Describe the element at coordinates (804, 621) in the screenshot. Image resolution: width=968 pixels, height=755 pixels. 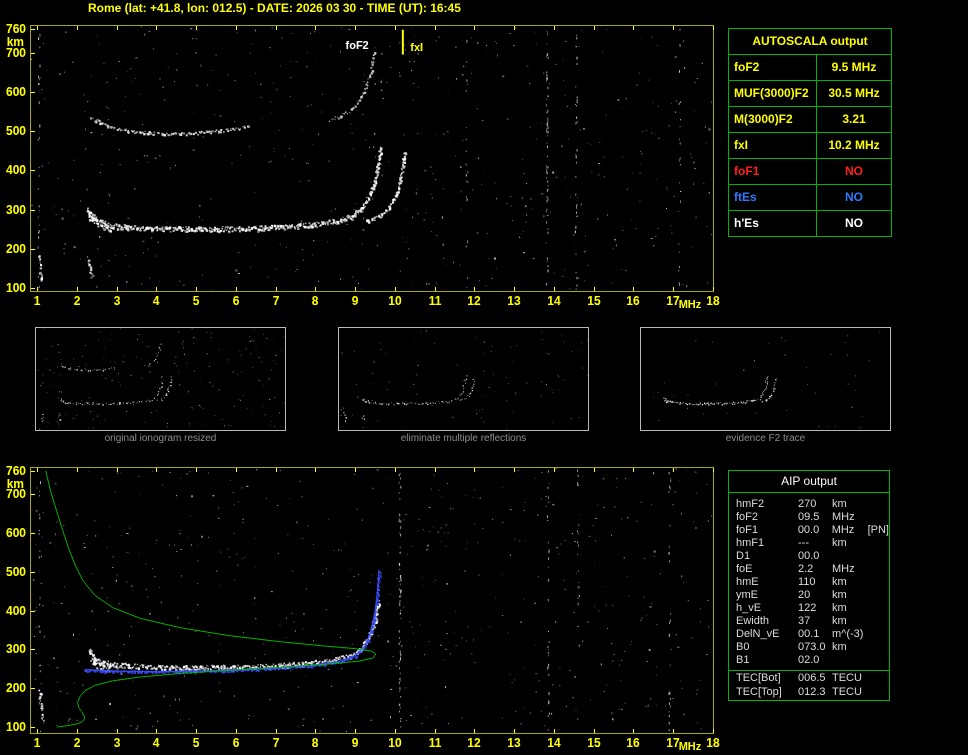
I see `aip-param-value: 37` at that location.